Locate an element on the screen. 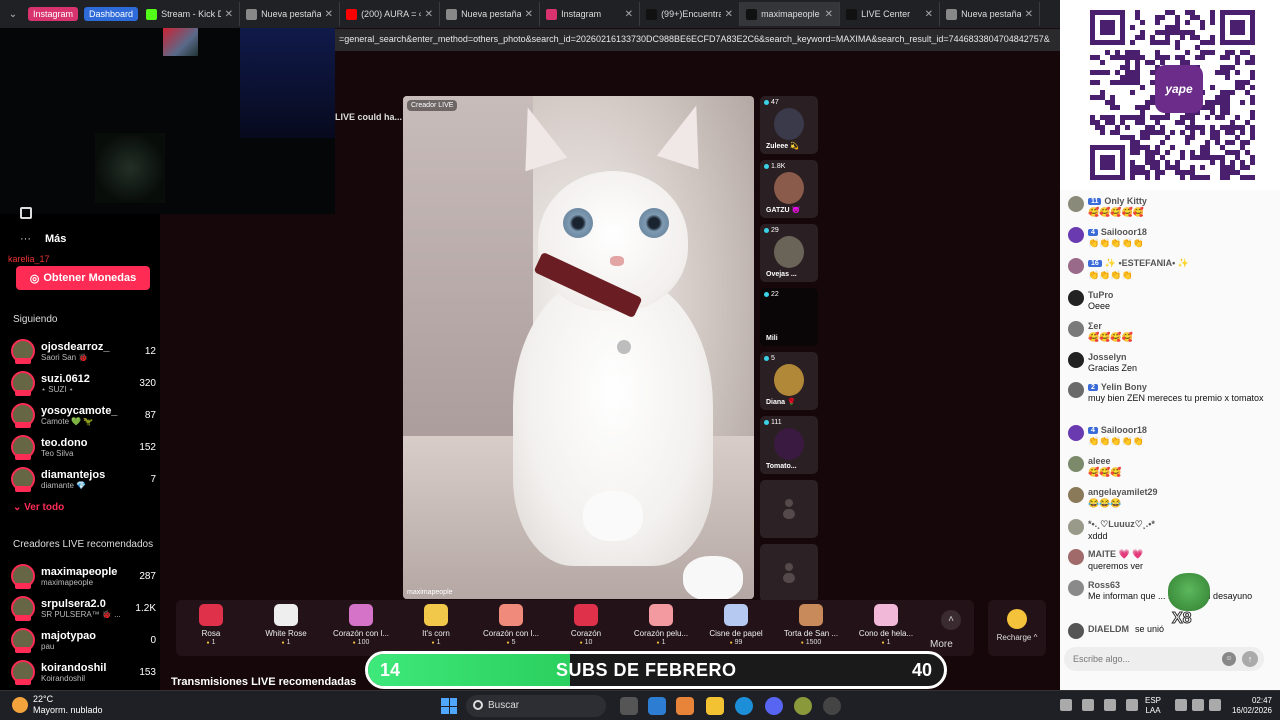 The width and height of the screenshot is (1280, 720). following-item: ojosdearroz_ Saori San 🐞 12 is located at coordinates (83, 351).